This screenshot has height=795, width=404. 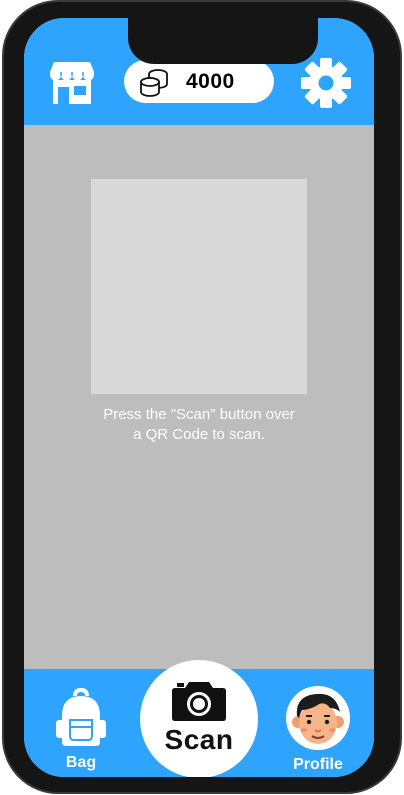 What do you see at coordinates (199, 286) in the screenshot?
I see `qr-scan-viewport` at bounding box center [199, 286].